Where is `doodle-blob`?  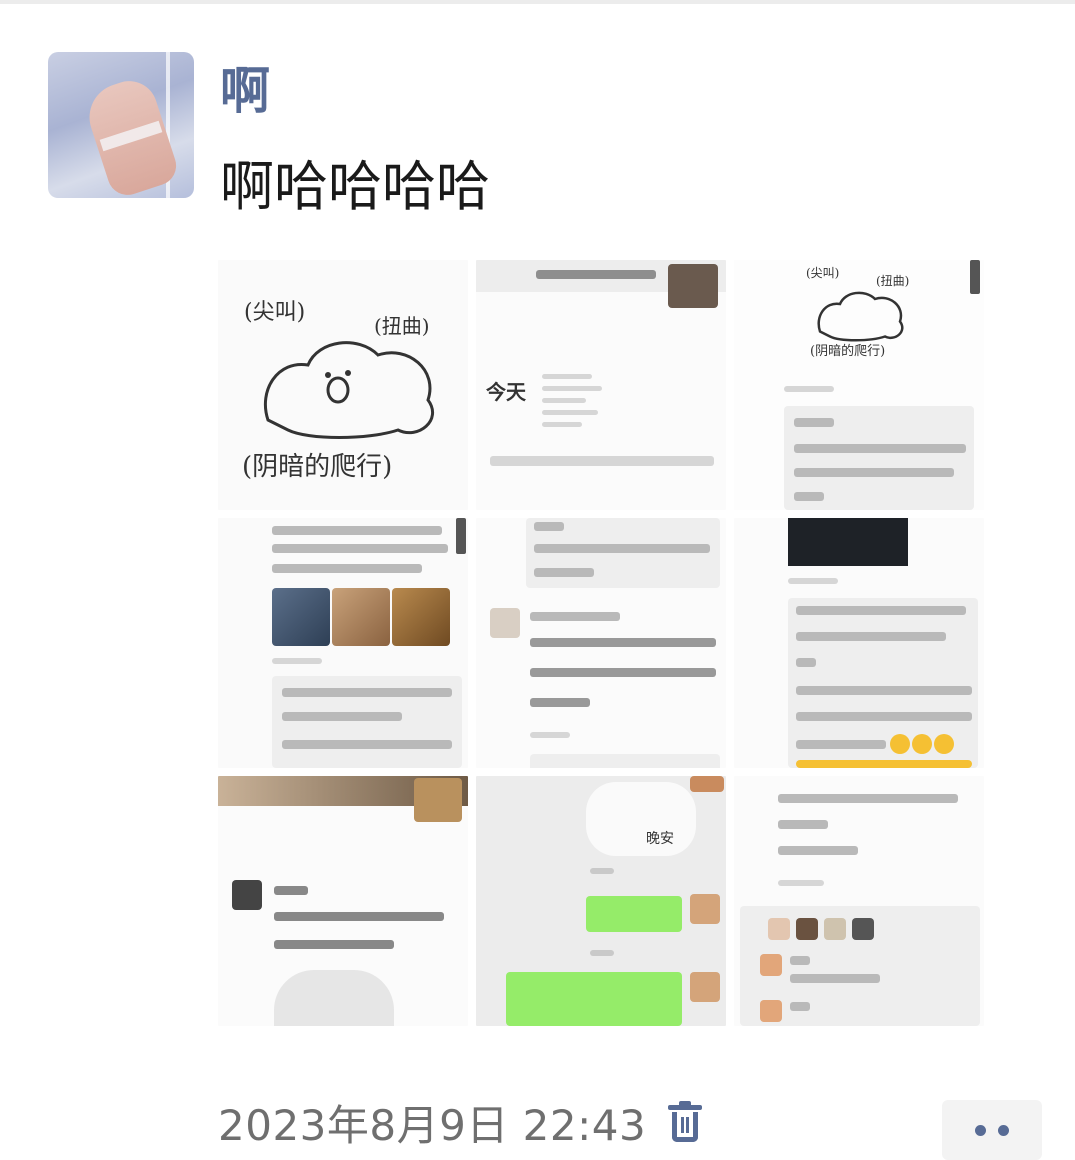 doodle-blob is located at coordinates (349, 390).